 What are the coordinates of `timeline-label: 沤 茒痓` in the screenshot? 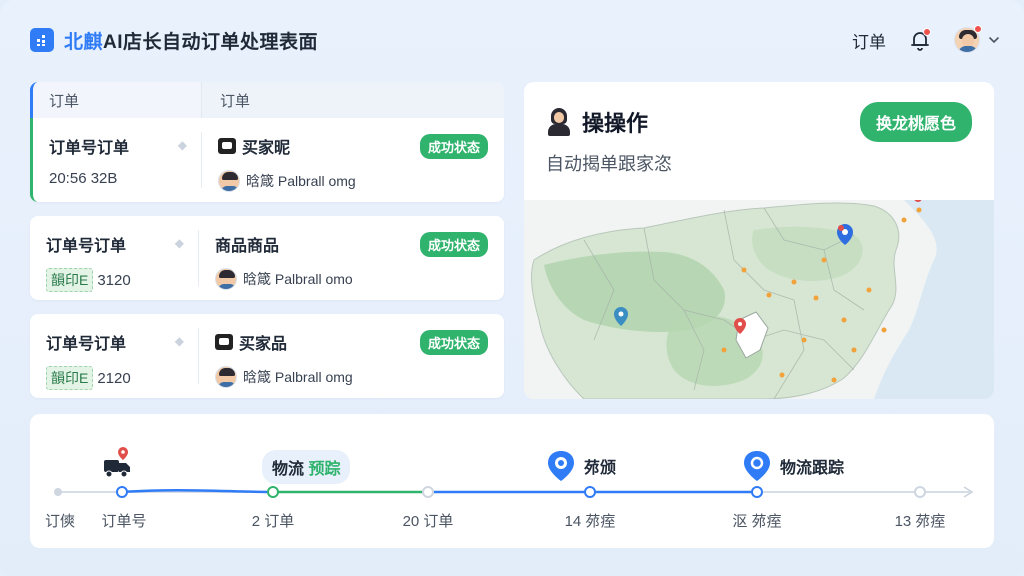 It's located at (757, 521).